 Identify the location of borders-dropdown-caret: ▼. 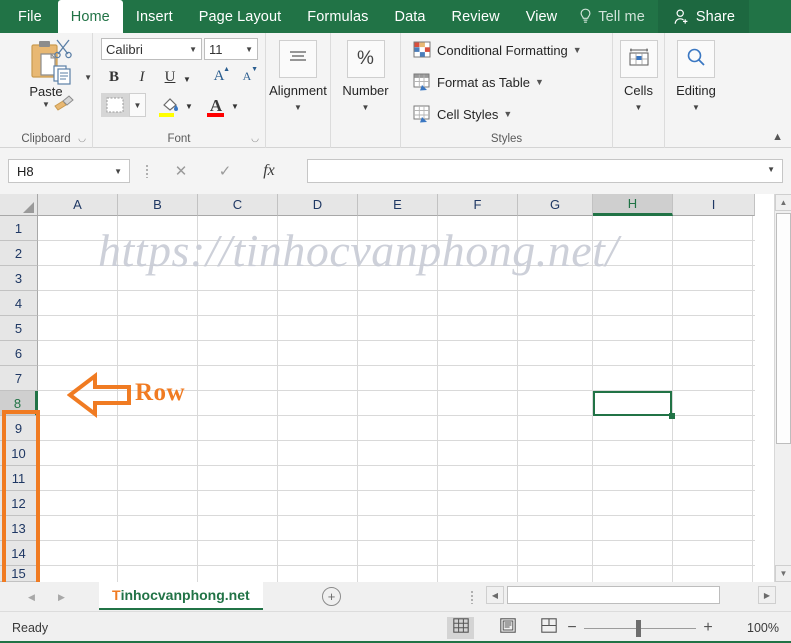
(137, 105).